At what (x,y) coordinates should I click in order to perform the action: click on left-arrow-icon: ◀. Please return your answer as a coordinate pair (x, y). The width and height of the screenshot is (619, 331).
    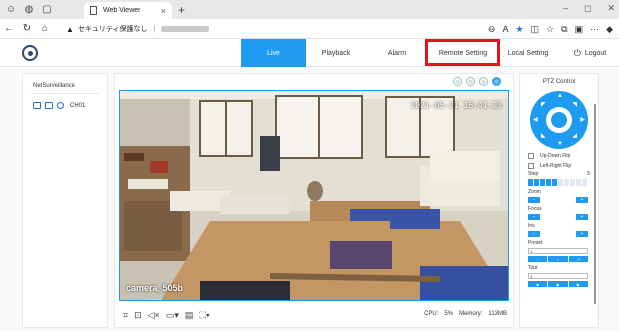
    Looking at the image, I should click on (535, 119).